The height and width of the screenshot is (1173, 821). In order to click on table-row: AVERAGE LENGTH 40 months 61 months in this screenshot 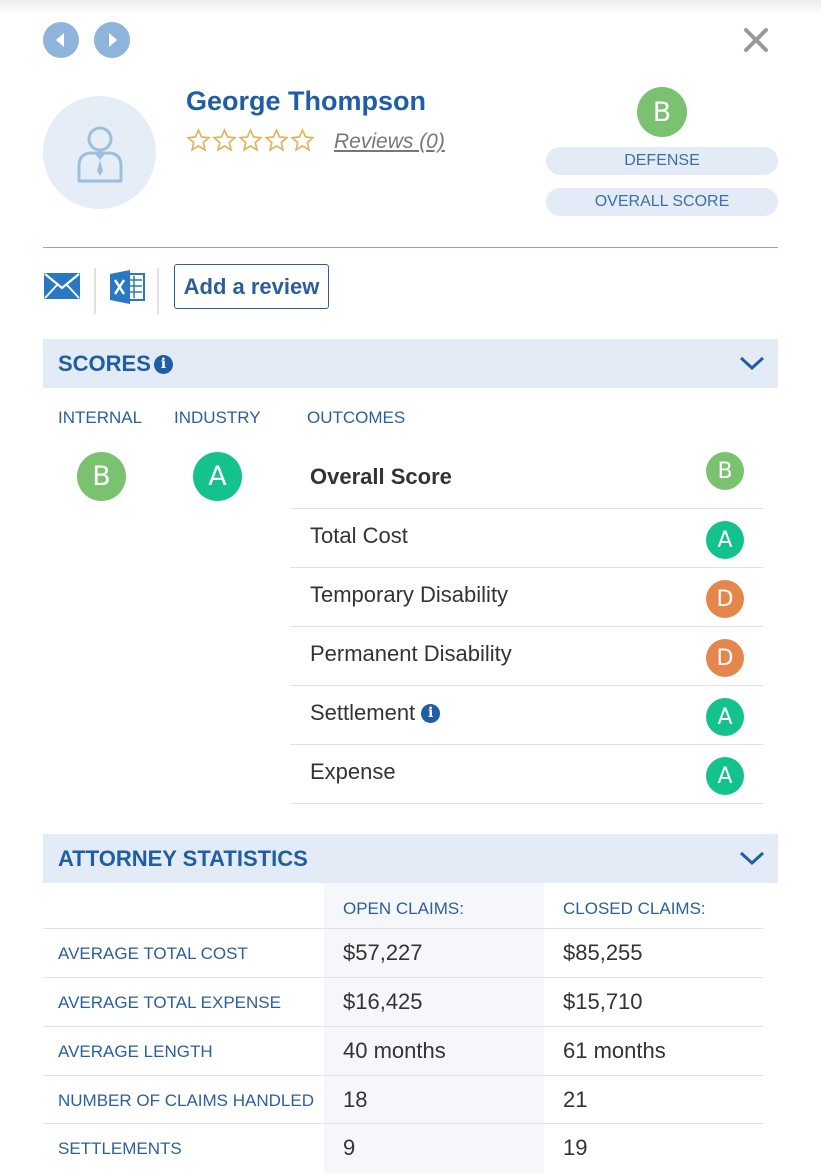, I will do `click(403, 1050)`.